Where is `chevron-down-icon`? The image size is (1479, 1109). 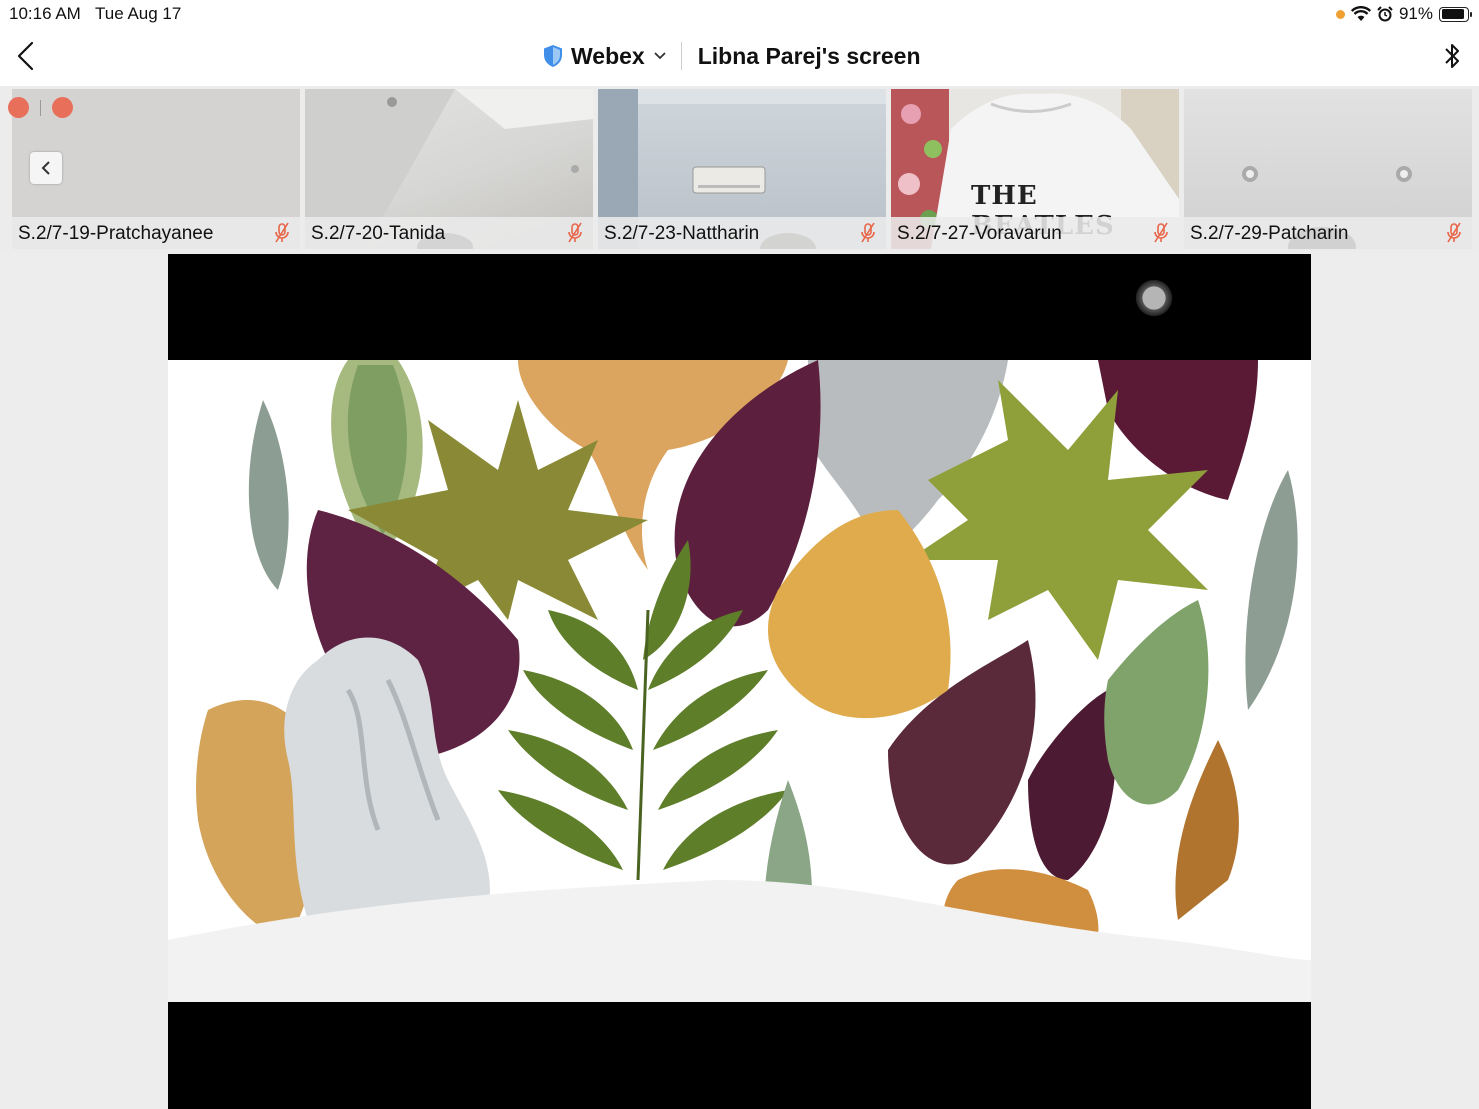
chevron-down-icon is located at coordinates (660, 56).